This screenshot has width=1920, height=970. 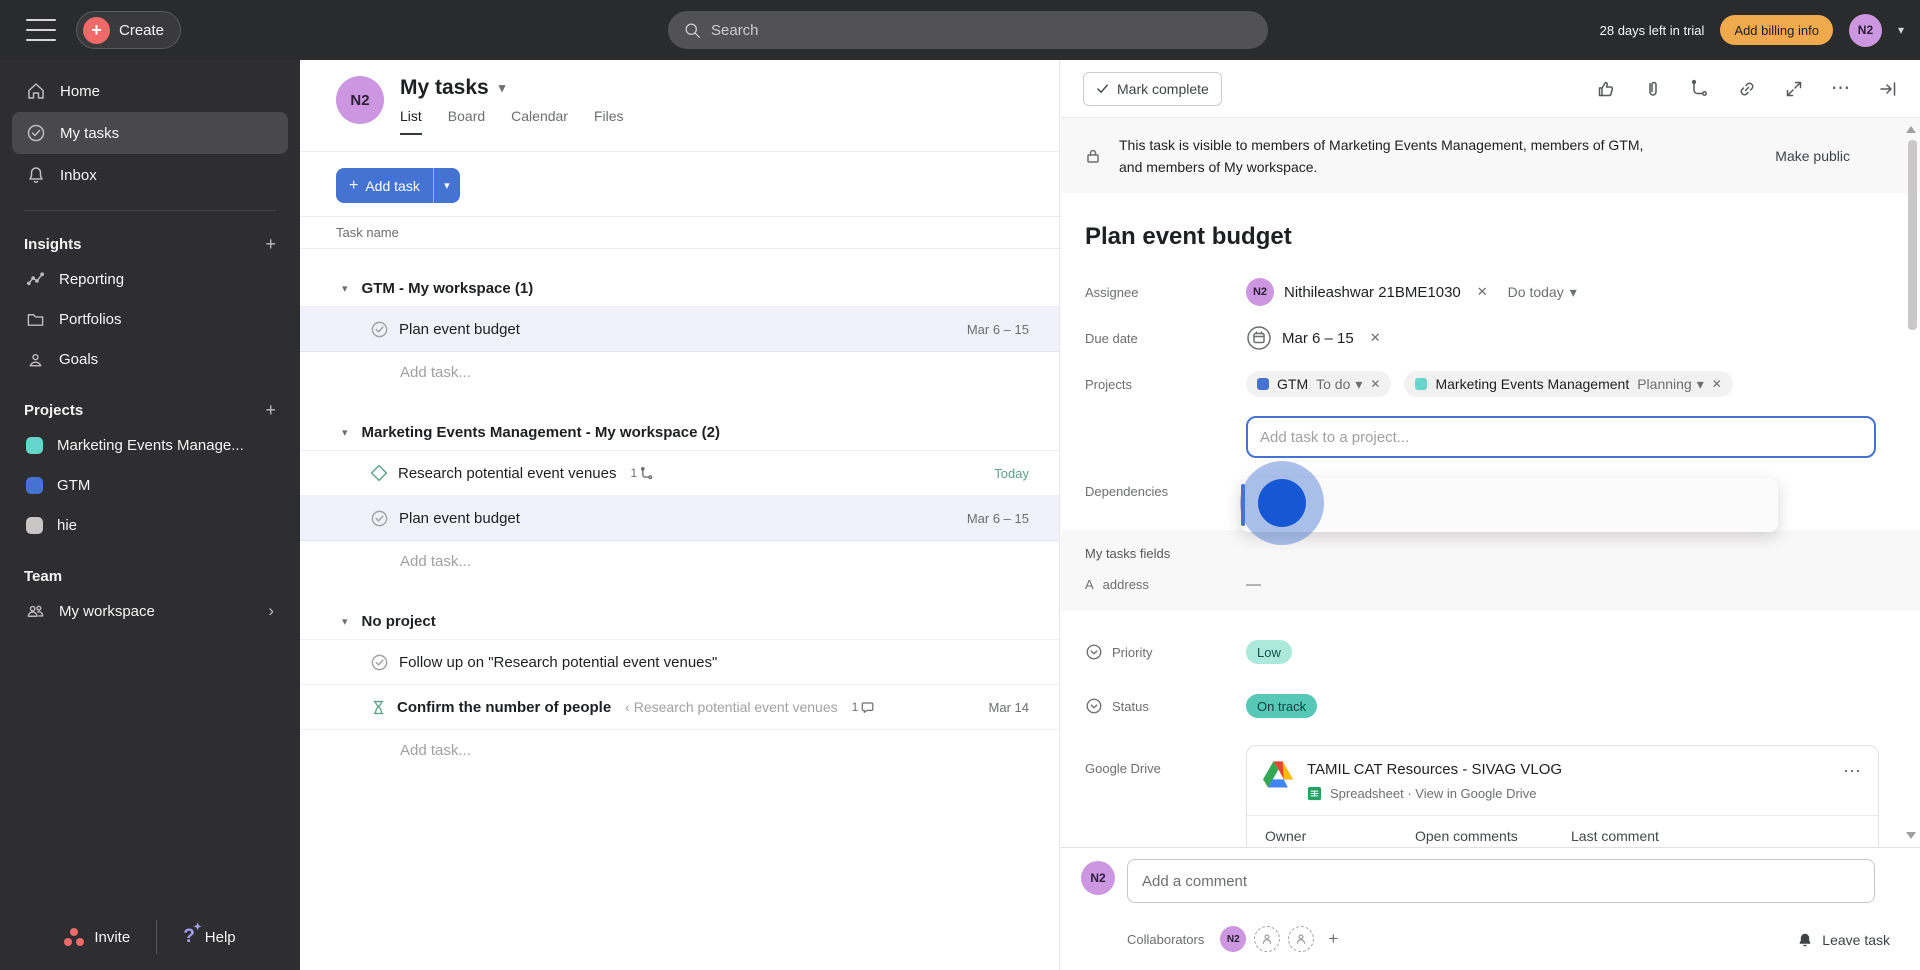 What do you see at coordinates (1700, 89) in the screenshot?
I see `add-subtask-icon` at bounding box center [1700, 89].